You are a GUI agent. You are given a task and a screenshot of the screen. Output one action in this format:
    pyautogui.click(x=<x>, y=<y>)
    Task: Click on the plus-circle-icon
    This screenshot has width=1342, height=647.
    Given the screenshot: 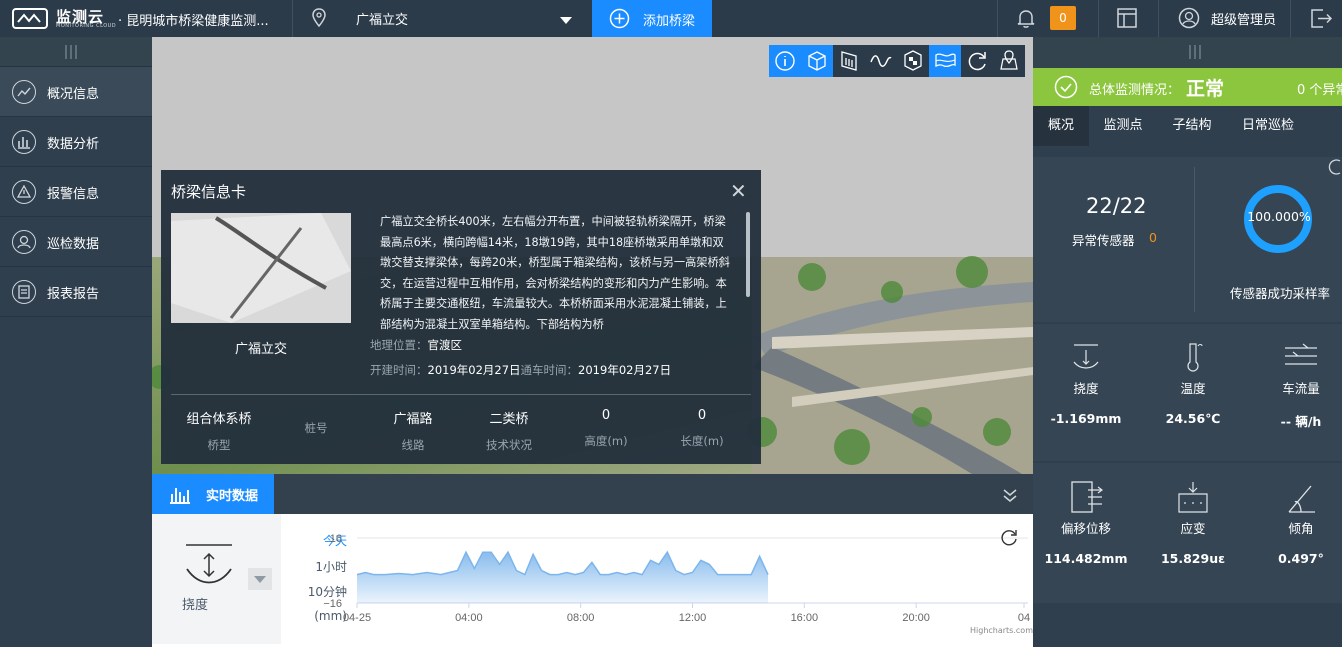 What is the action you would take?
    pyautogui.click(x=619, y=20)
    